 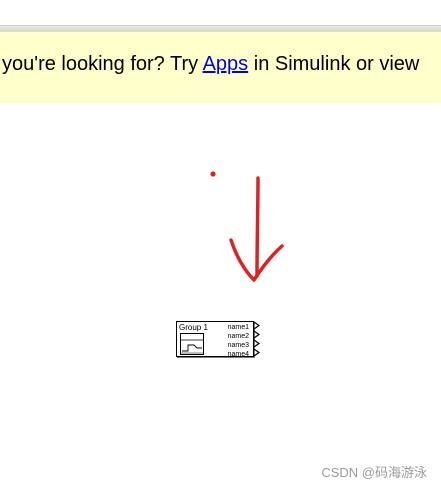 What do you see at coordinates (238, 345) in the screenshot?
I see `signal-label: name3` at bounding box center [238, 345].